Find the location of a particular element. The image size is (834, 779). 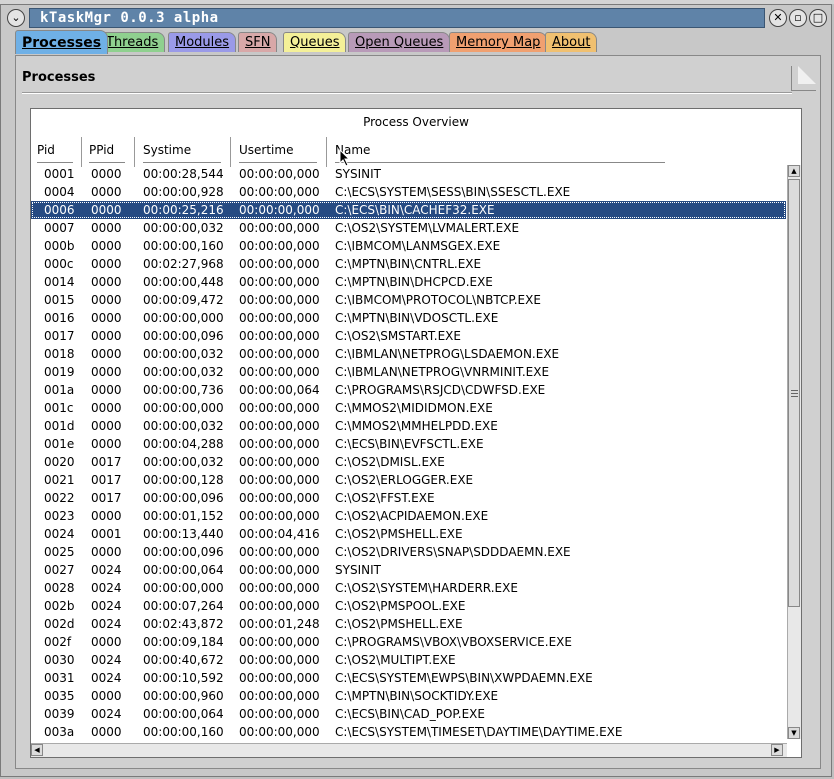

tab-threads: Threads is located at coordinates (132, 42).